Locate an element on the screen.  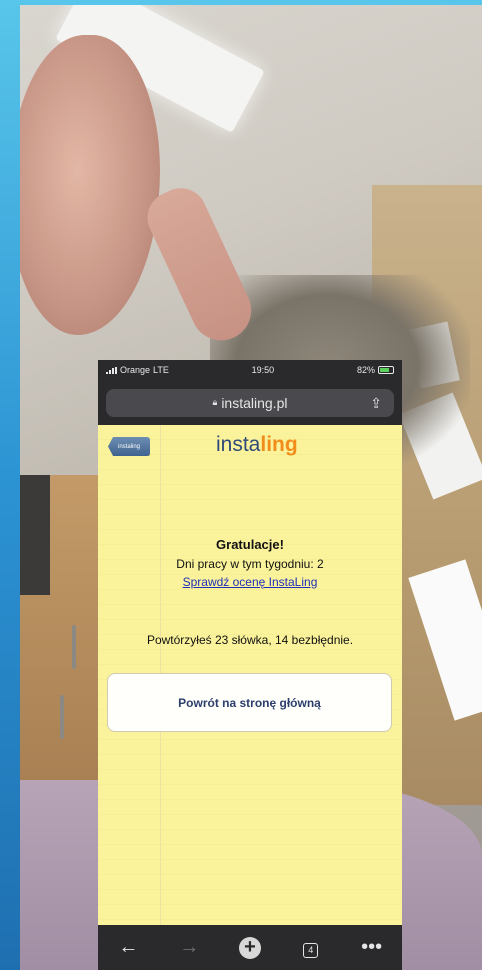
battery-icon is located at coordinates (385, 370).